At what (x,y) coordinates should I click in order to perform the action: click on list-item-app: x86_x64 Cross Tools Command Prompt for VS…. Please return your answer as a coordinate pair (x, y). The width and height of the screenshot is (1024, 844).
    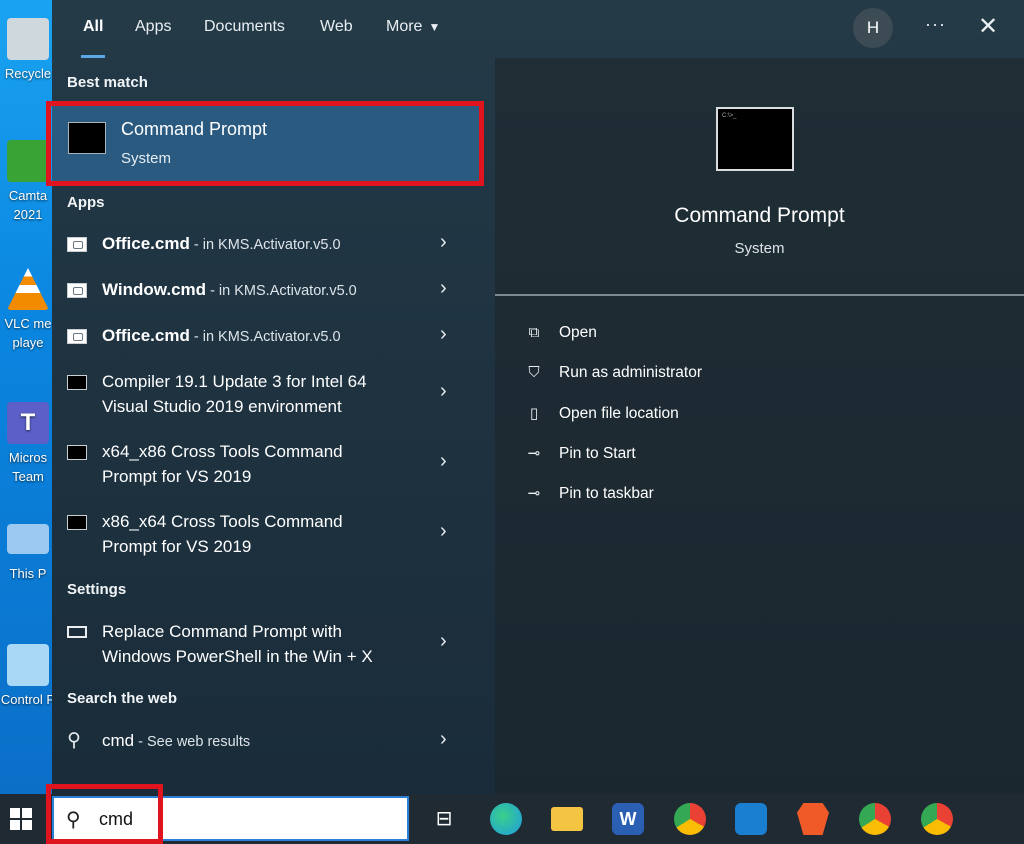
    Looking at the image, I should click on (266, 535).